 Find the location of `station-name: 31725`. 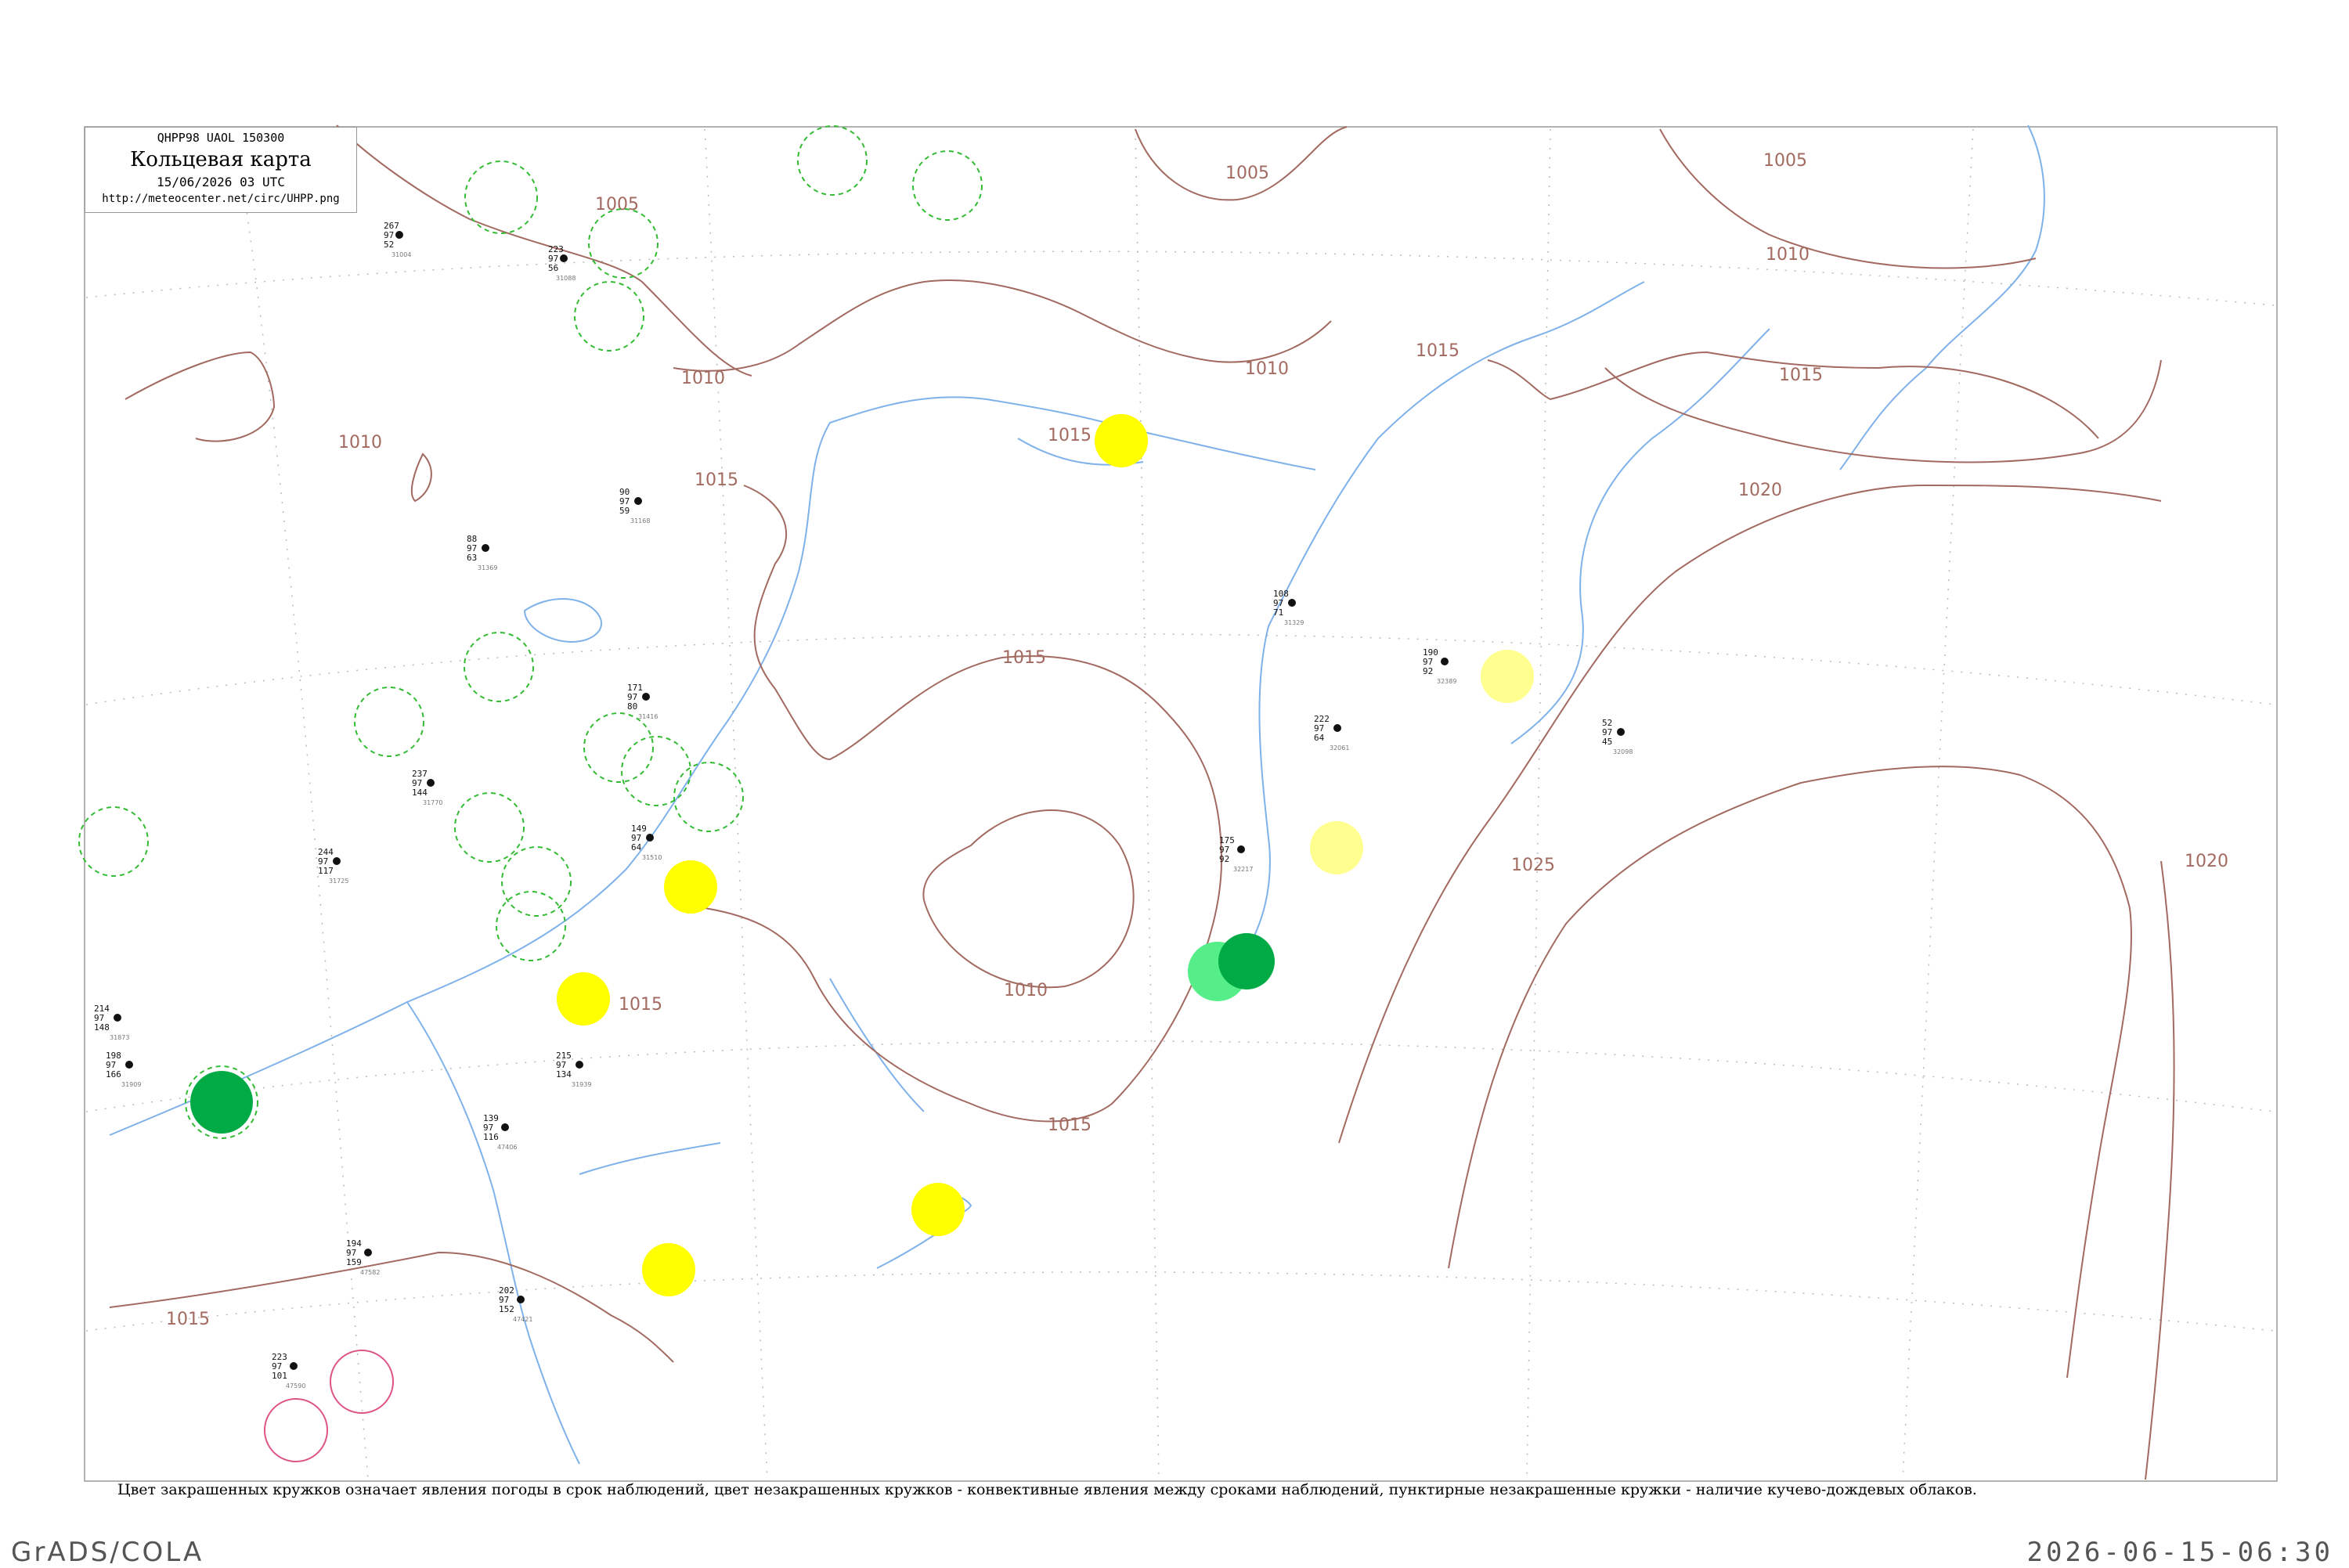

station-name: 31725 is located at coordinates (339, 881).